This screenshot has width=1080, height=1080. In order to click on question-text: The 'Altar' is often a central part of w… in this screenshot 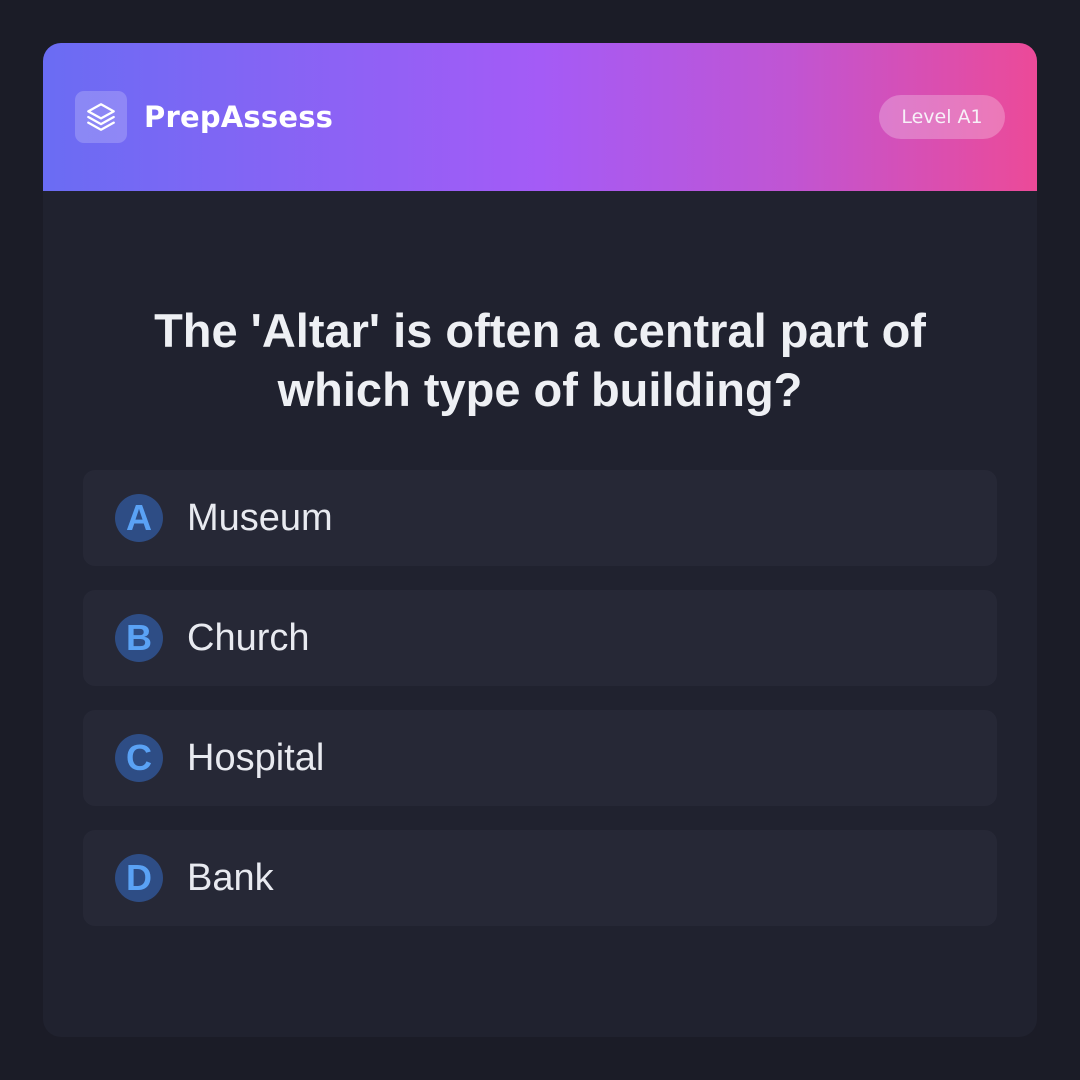, I will do `click(540, 360)`.